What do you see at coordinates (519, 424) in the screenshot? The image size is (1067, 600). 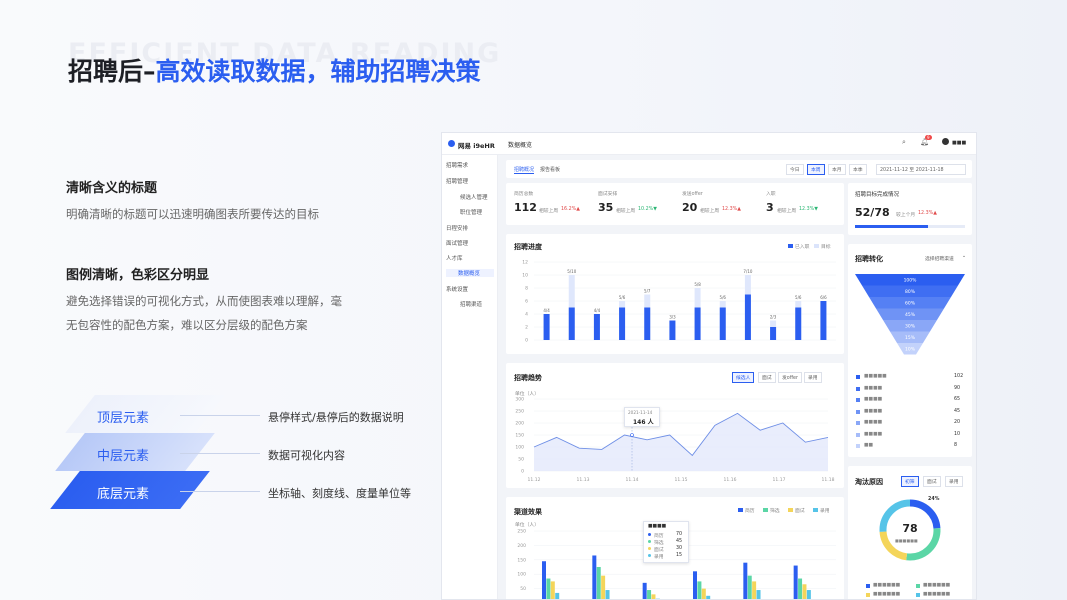 I see `y-tick-label: 200` at bounding box center [519, 424].